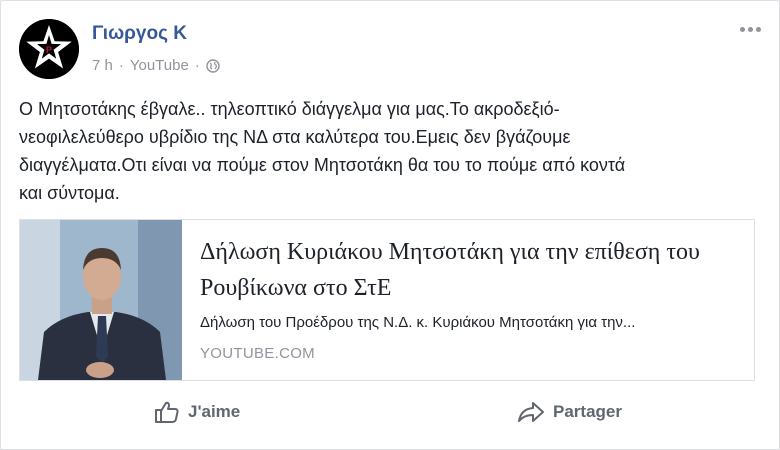 The width and height of the screenshot is (780, 450). Describe the element at coordinates (587, 411) in the screenshot. I see `share-label: Partager` at that location.